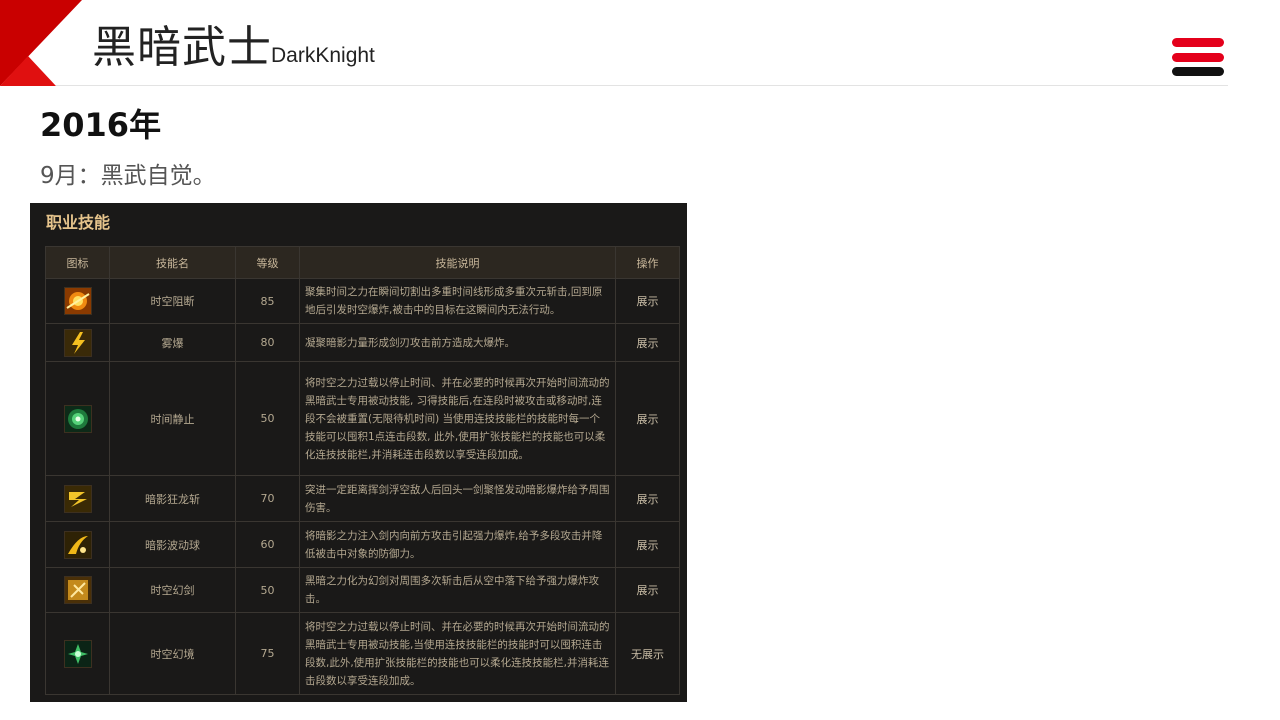  I want to click on shadow-wave-icon, so click(77, 544).